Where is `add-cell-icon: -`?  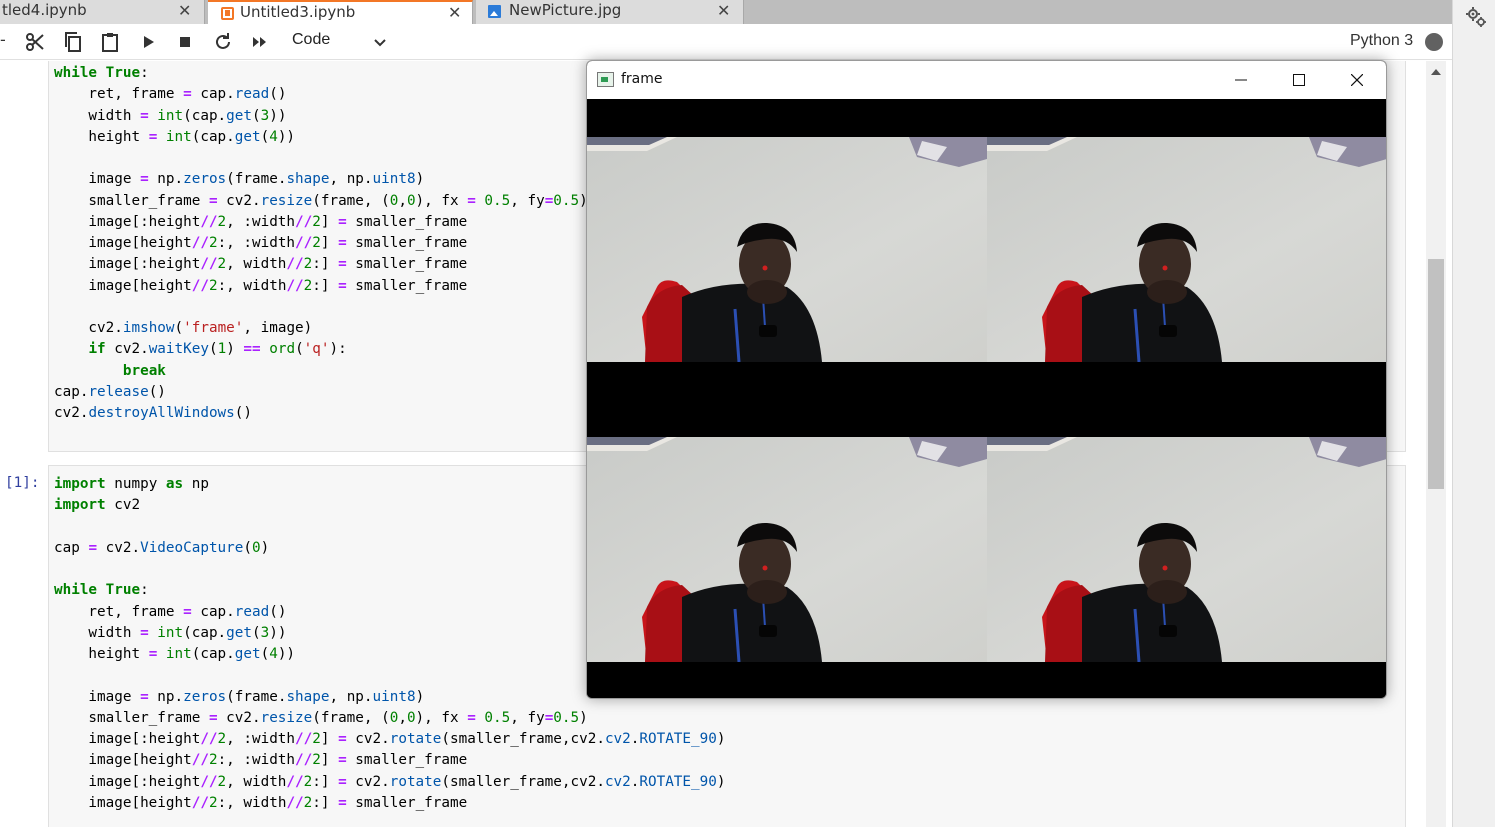 add-cell-icon: - is located at coordinates (3, 39).